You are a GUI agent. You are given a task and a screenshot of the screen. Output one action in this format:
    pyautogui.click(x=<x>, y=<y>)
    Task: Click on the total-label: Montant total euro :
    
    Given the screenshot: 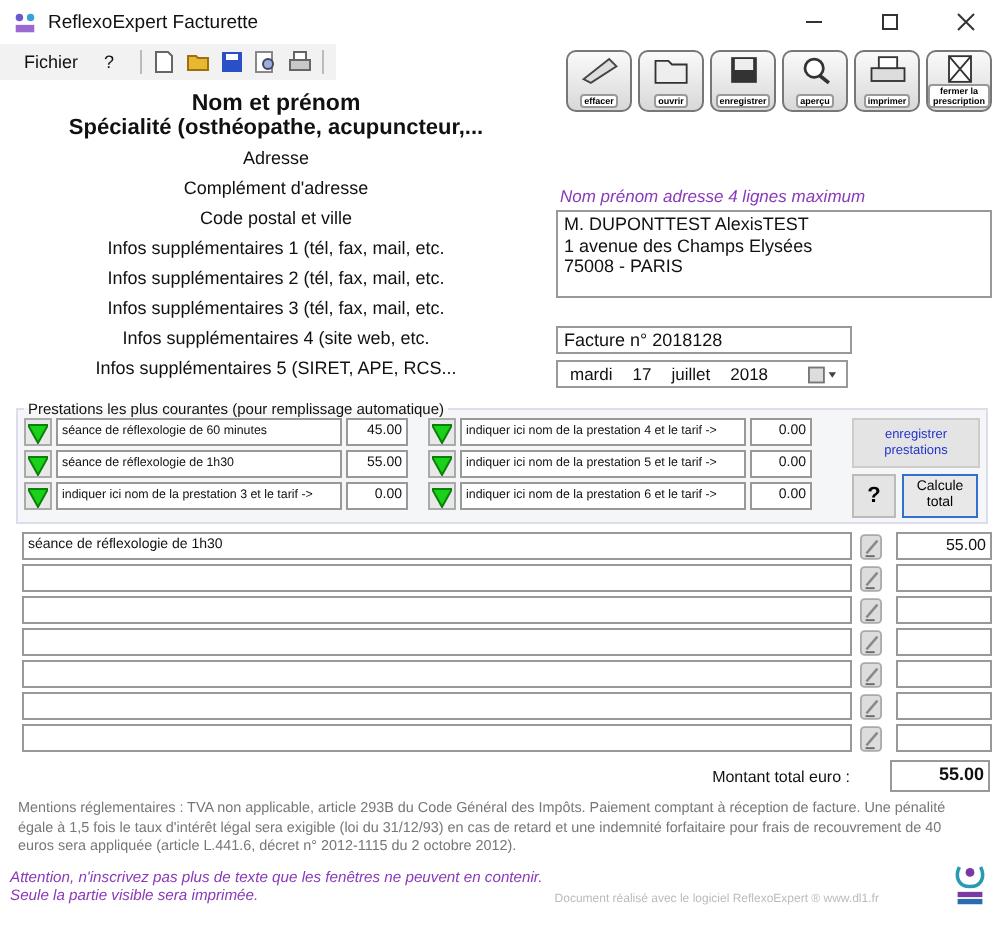 What is the action you would take?
    pyautogui.click(x=781, y=776)
    